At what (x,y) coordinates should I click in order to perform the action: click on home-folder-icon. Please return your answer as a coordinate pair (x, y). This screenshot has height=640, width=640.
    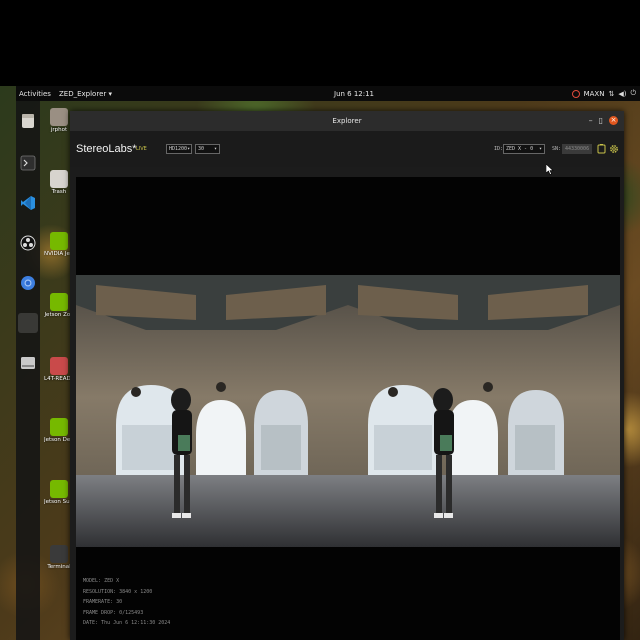
    Looking at the image, I should click on (59, 117).